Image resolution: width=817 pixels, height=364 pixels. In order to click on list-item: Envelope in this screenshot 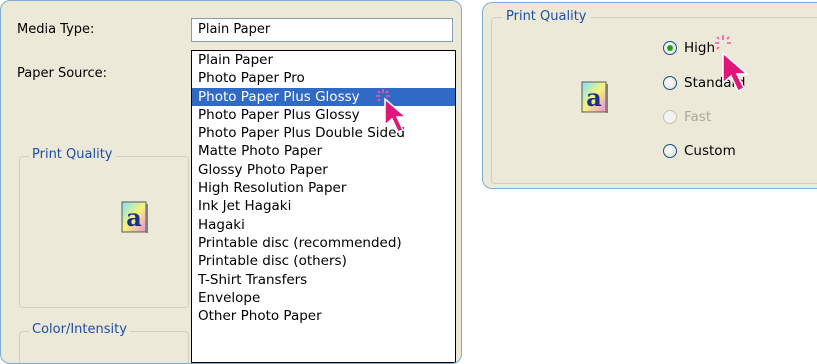, I will do `click(323, 298)`.